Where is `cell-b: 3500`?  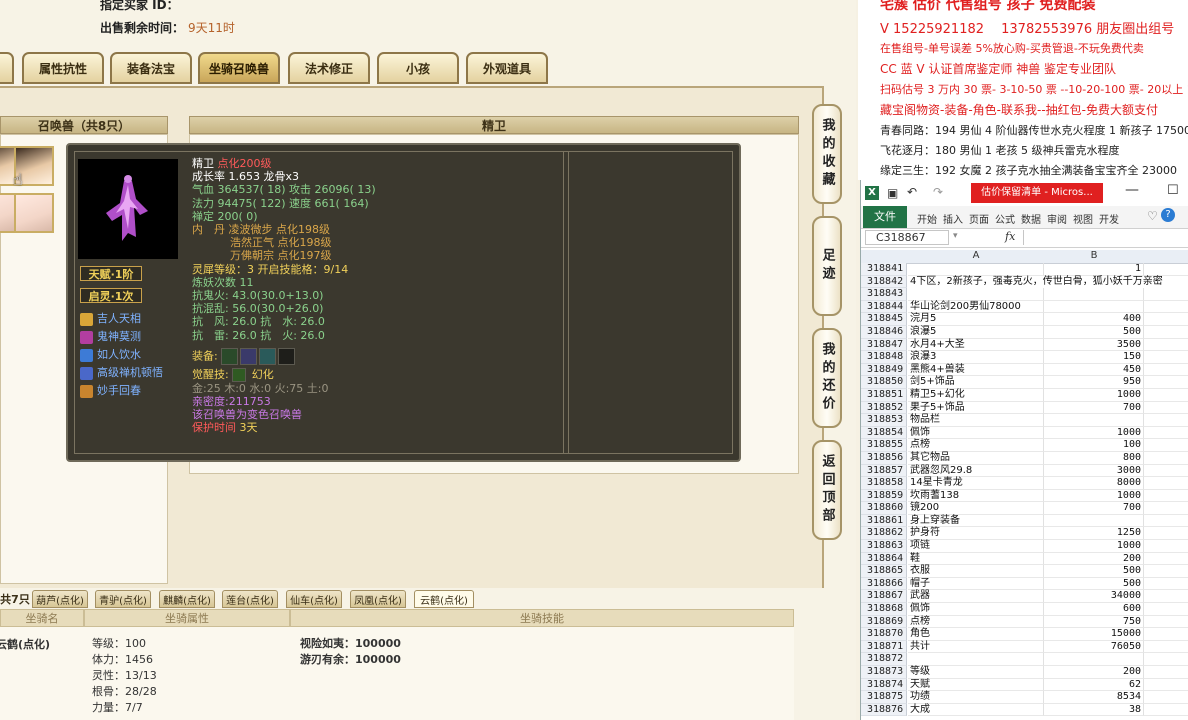
cell-b: 3500 is located at coordinates (1094, 345).